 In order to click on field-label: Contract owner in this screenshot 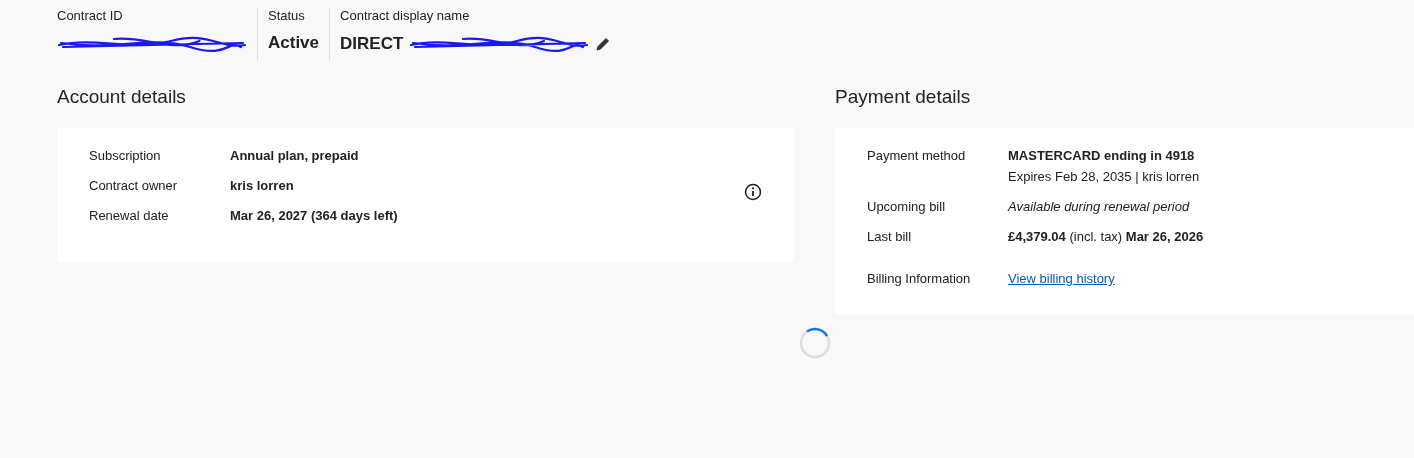, I will do `click(134, 185)`.